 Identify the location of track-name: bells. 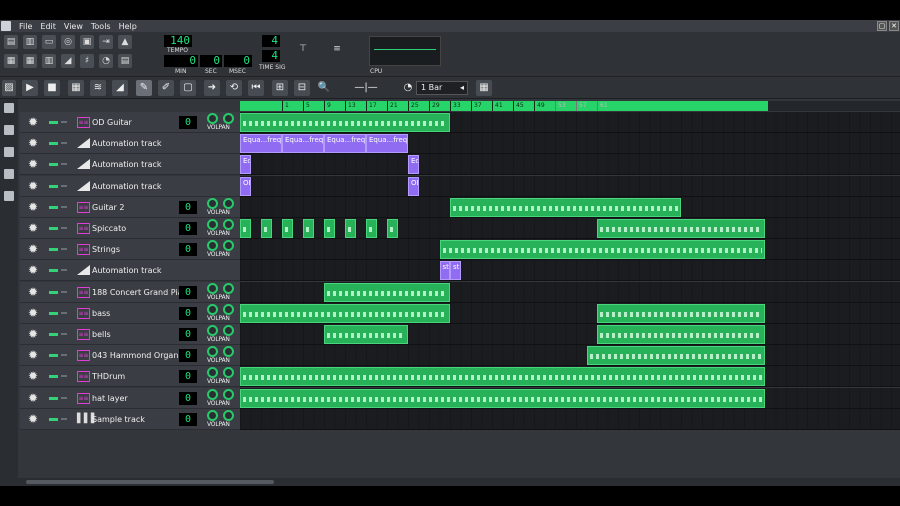
(101, 334).